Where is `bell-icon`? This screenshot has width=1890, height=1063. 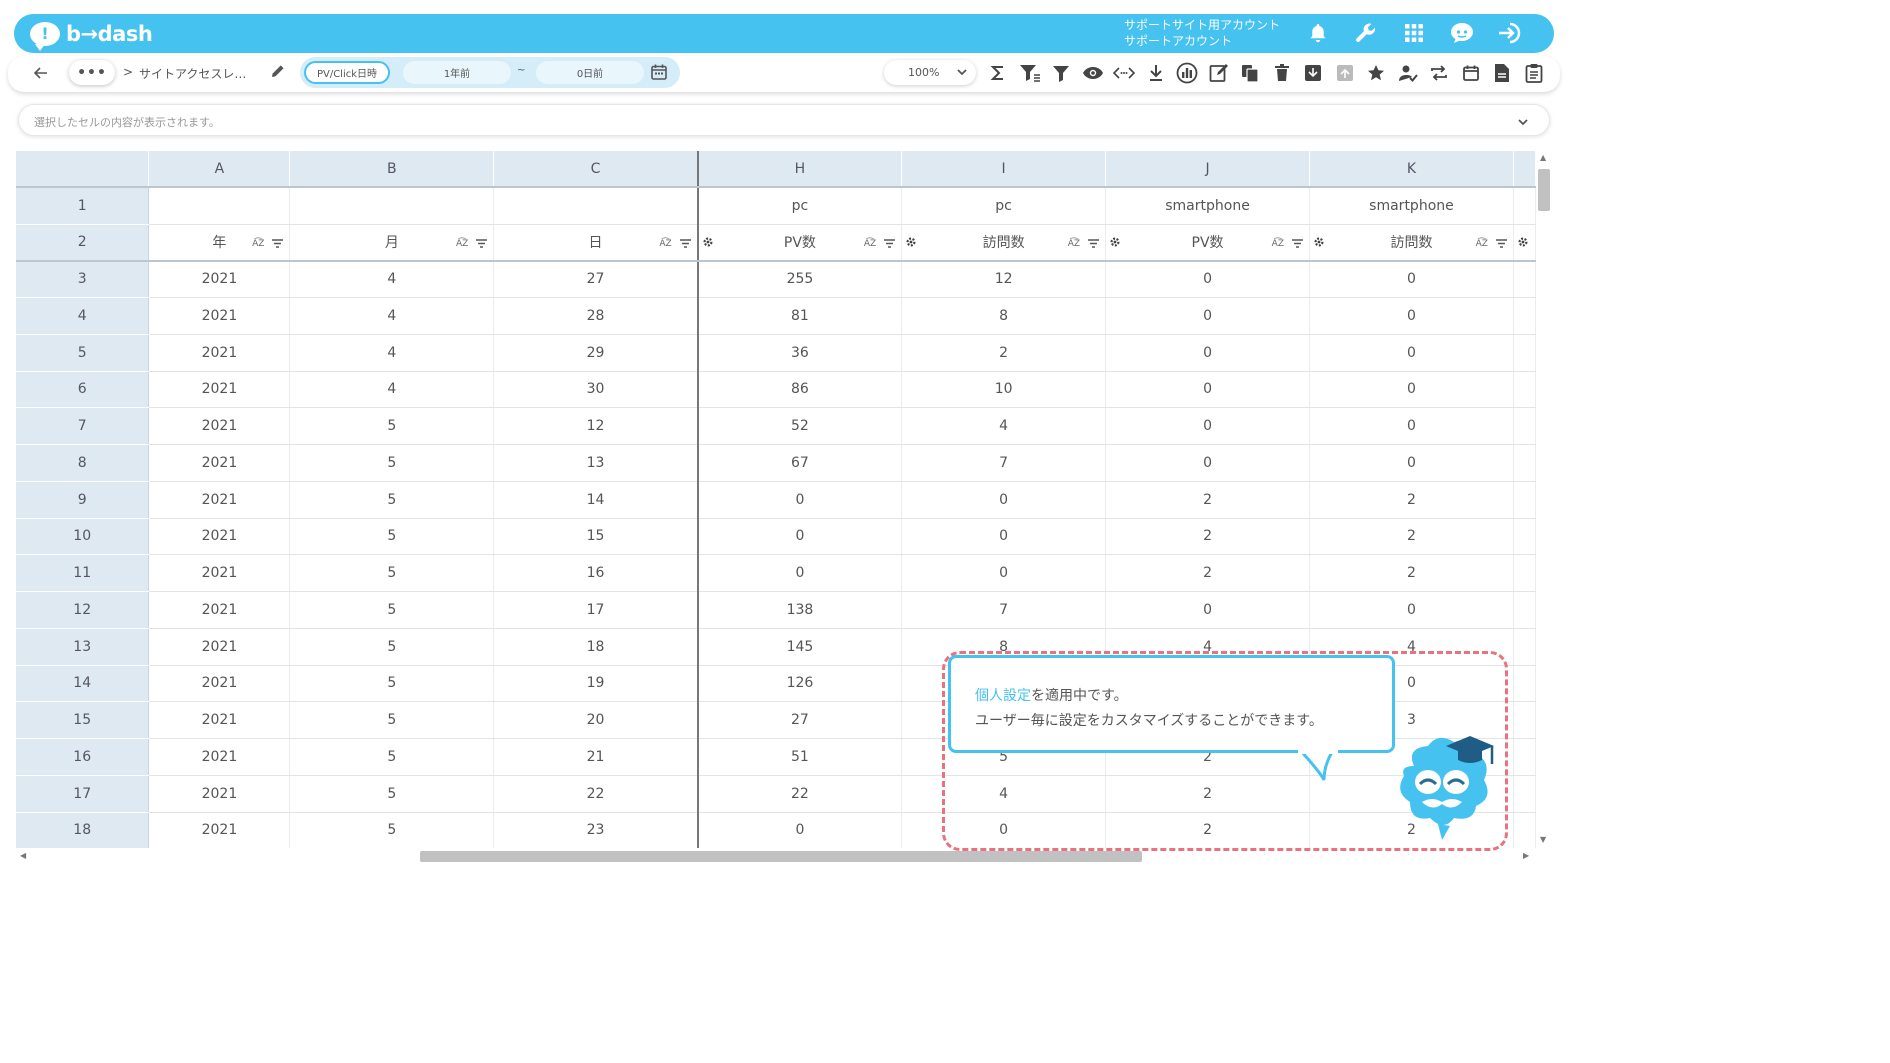 bell-icon is located at coordinates (1318, 33).